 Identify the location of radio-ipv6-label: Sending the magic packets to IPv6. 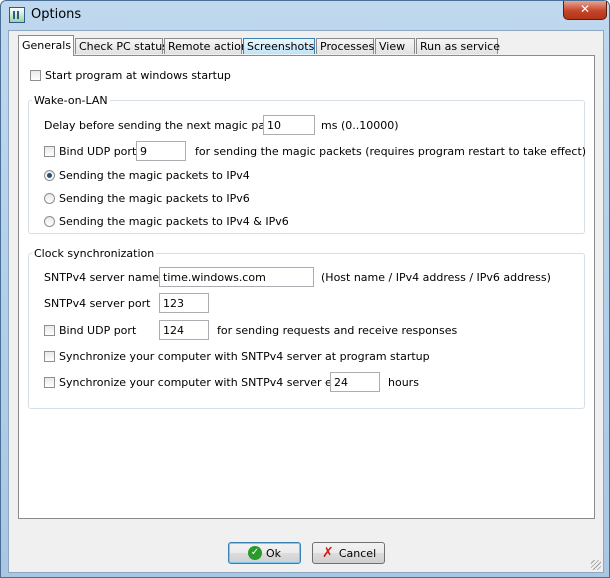
(154, 198).